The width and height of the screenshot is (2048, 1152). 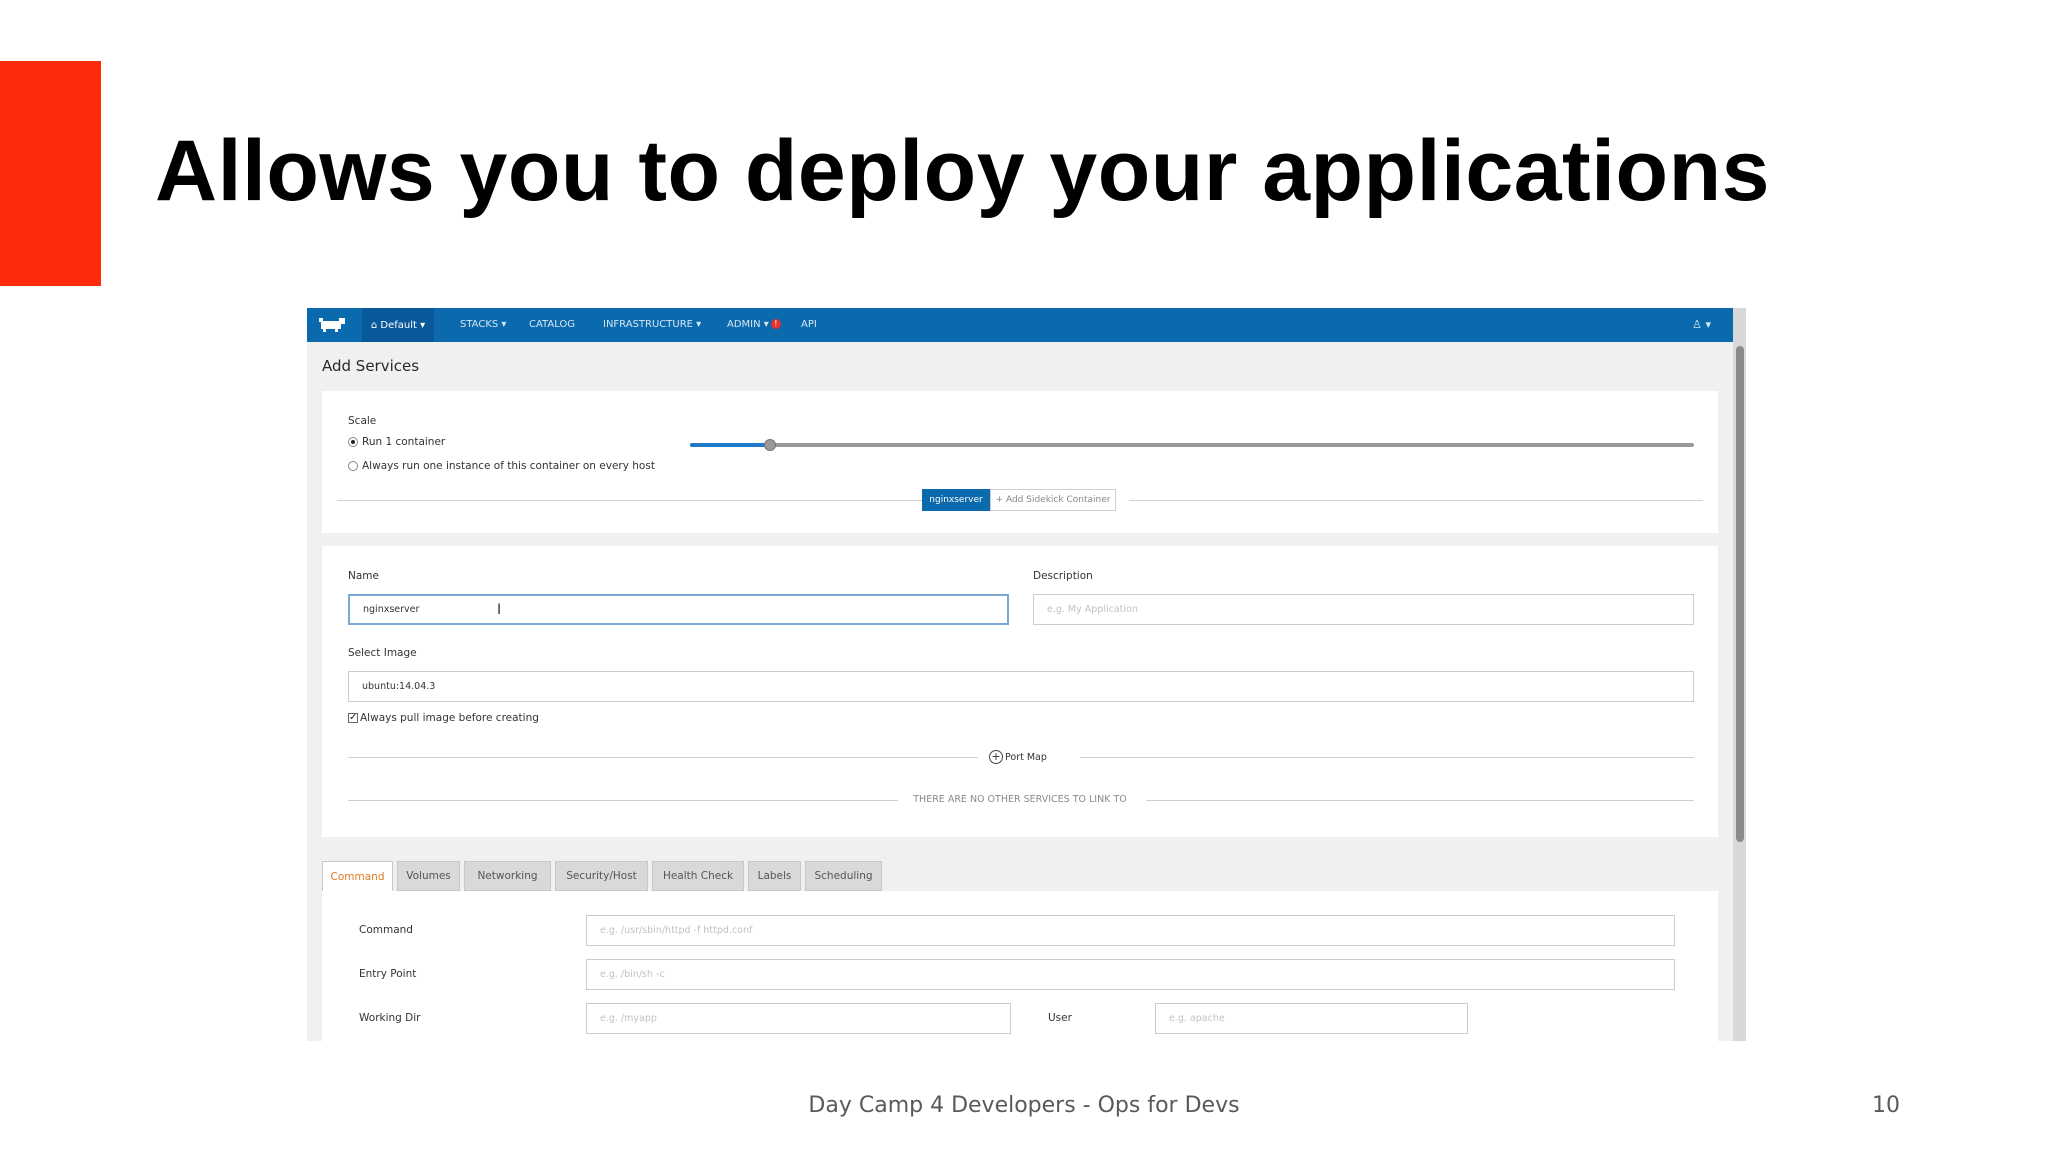 What do you see at coordinates (507, 876) in the screenshot?
I see `tab-networking: Networking` at bounding box center [507, 876].